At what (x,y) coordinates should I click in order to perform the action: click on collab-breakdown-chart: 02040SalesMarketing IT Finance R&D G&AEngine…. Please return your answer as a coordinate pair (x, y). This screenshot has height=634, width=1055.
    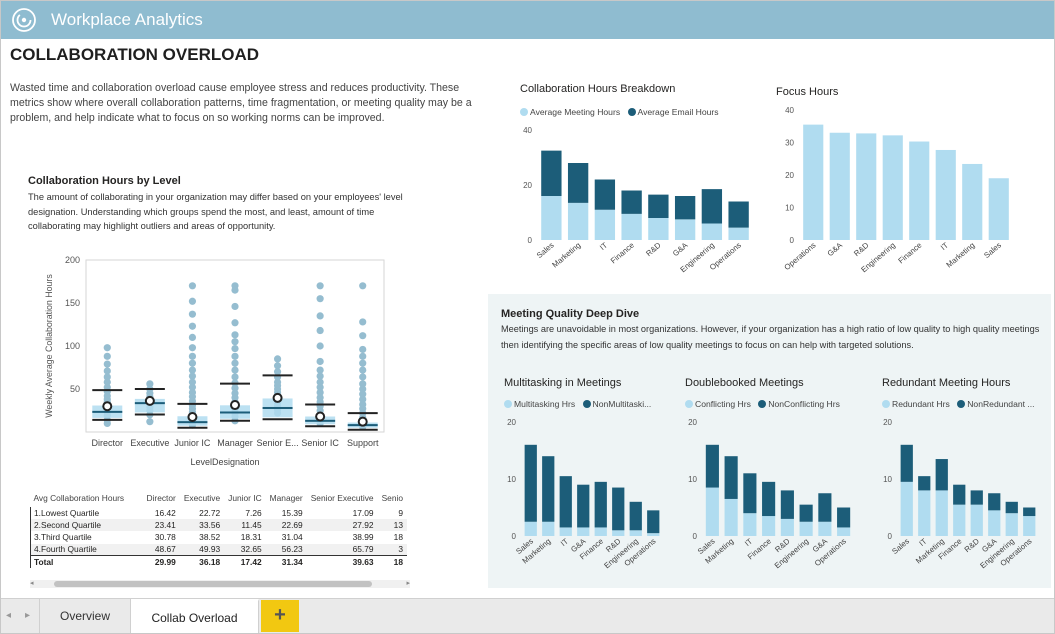
    Looking at the image, I should click on (636, 200).